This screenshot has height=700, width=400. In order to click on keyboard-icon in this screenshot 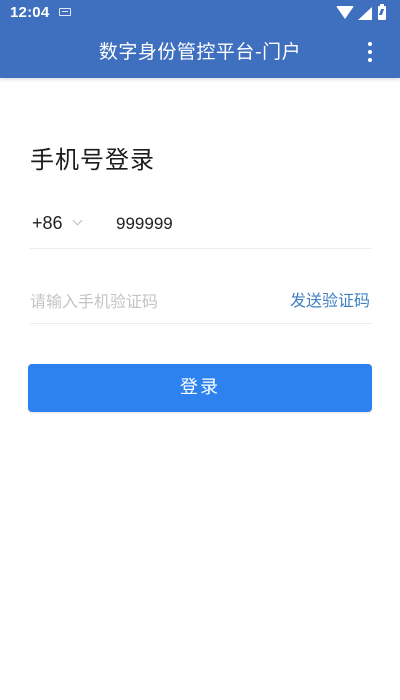, I will do `click(65, 12)`.